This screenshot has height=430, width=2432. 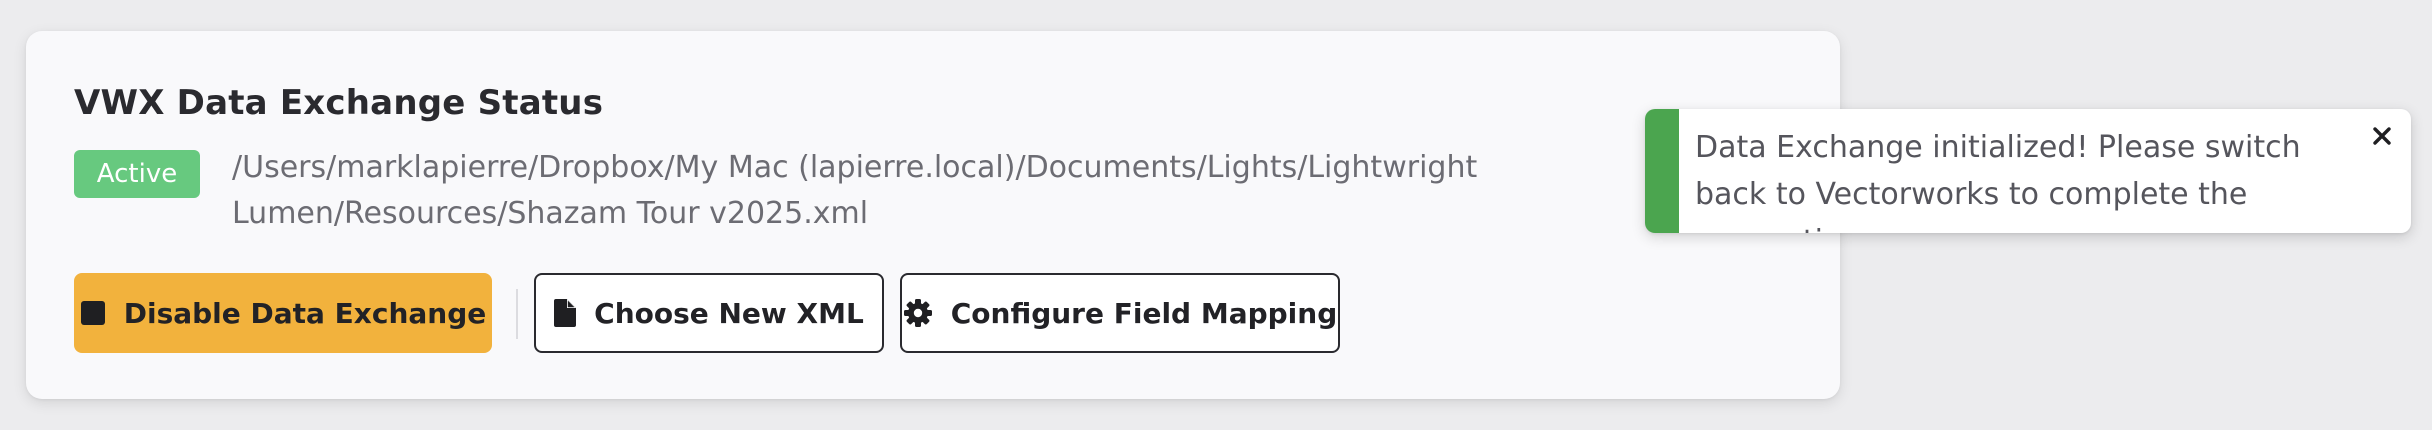 What do you see at coordinates (729, 313) in the screenshot?
I see `choose-button-label: Choose New XML` at bounding box center [729, 313].